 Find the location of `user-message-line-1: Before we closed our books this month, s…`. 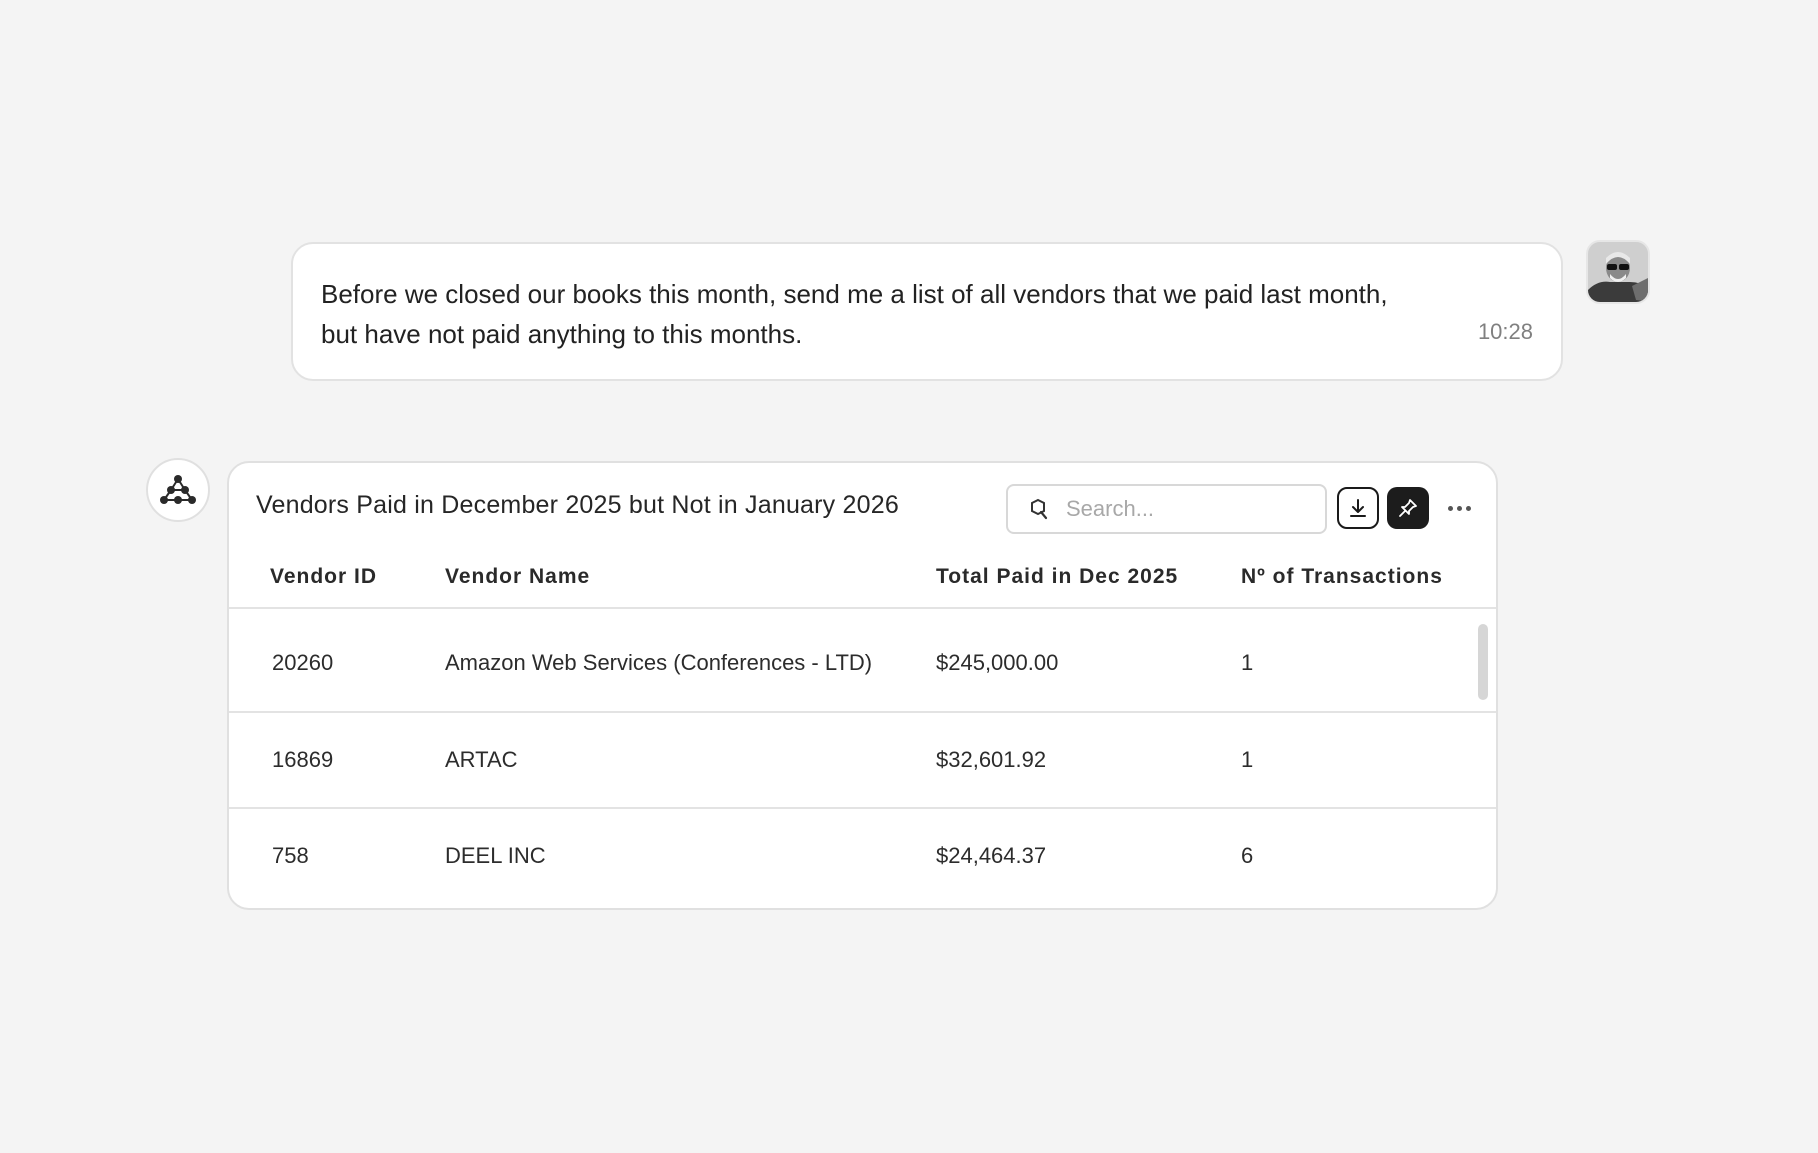

user-message-line-1: Before we closed our books this month, s… is located at coordinates (854, 294).